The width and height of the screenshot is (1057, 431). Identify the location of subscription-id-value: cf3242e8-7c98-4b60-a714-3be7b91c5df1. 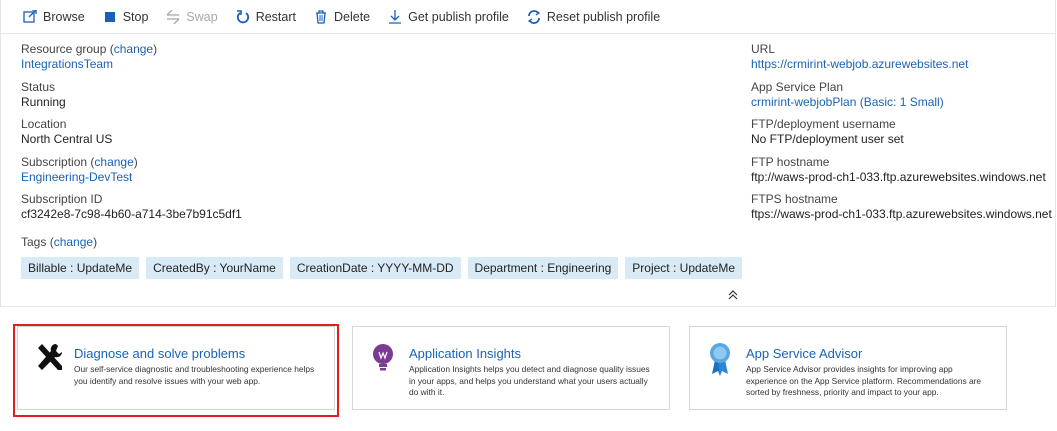
(131, 214).